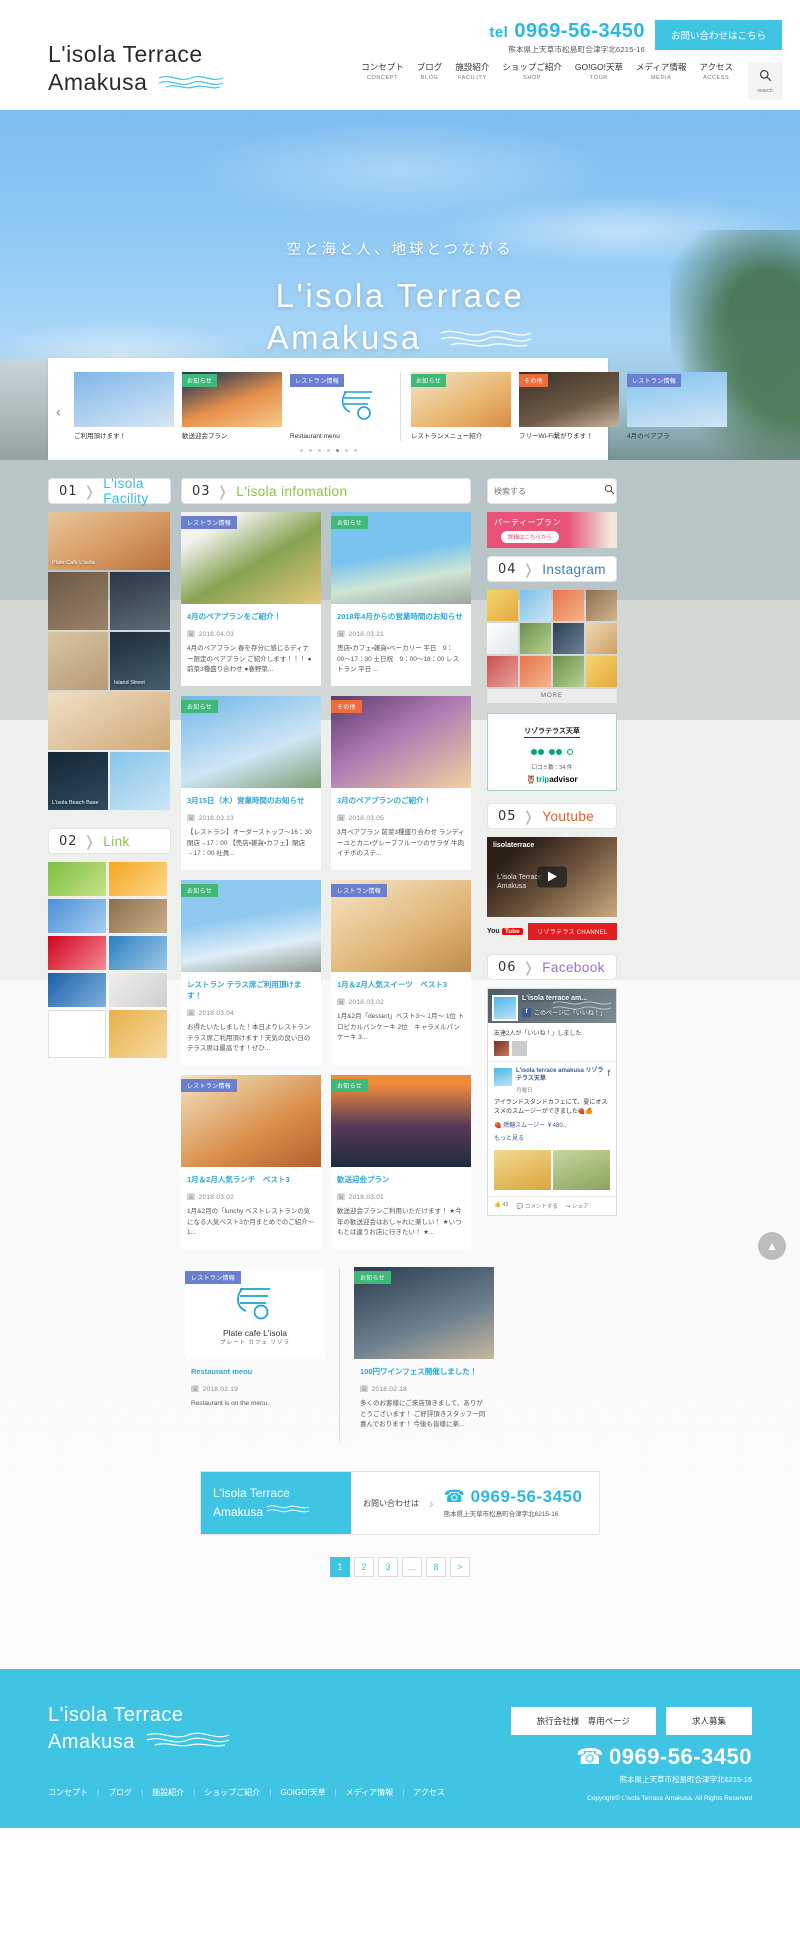  I want to click on footer-telephone: ☎ 0969-56-3450, so click(664, 1757).